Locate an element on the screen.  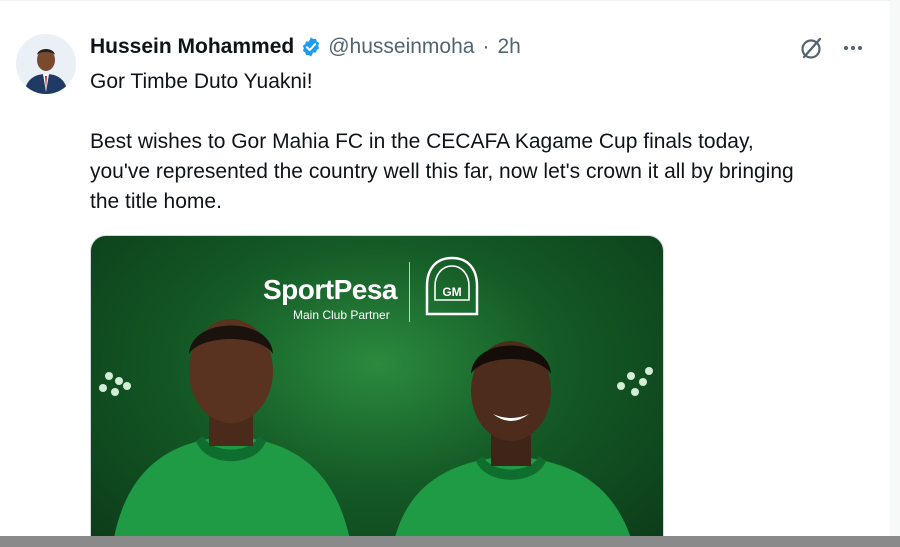
logo-divider is located at coordinates (409, 292).